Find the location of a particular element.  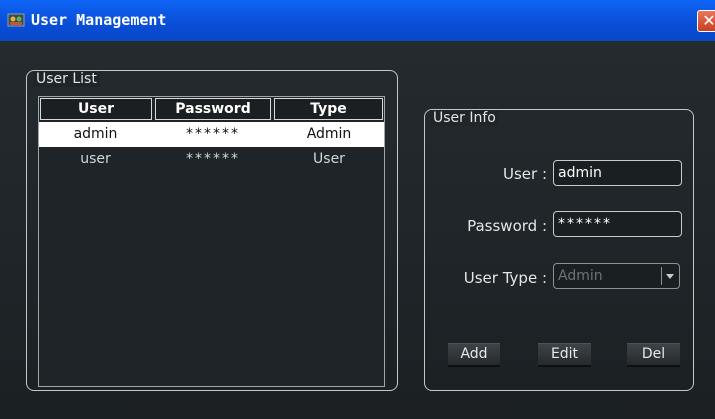

user-type-label: User Type : is located at coordinates (505, 278).